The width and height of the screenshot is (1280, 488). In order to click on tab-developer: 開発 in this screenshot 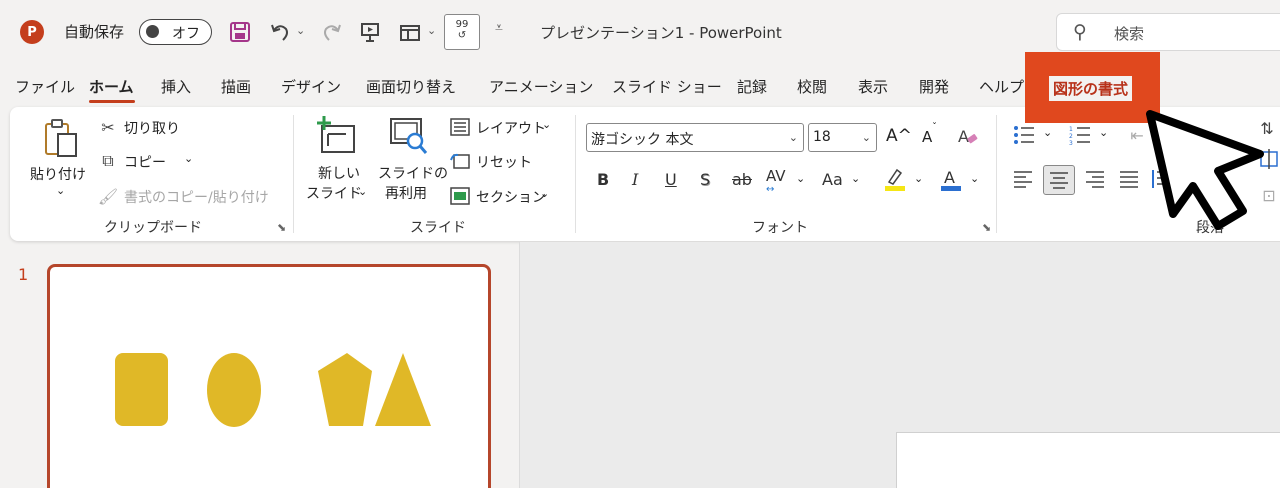, I will do `click(934, 86)`.